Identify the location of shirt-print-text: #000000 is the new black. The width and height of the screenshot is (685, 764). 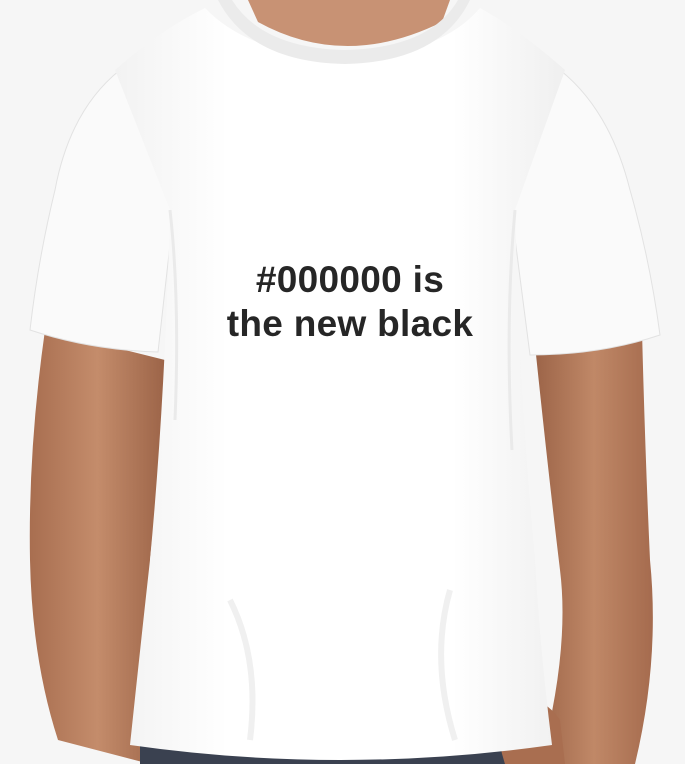
(350, 302).